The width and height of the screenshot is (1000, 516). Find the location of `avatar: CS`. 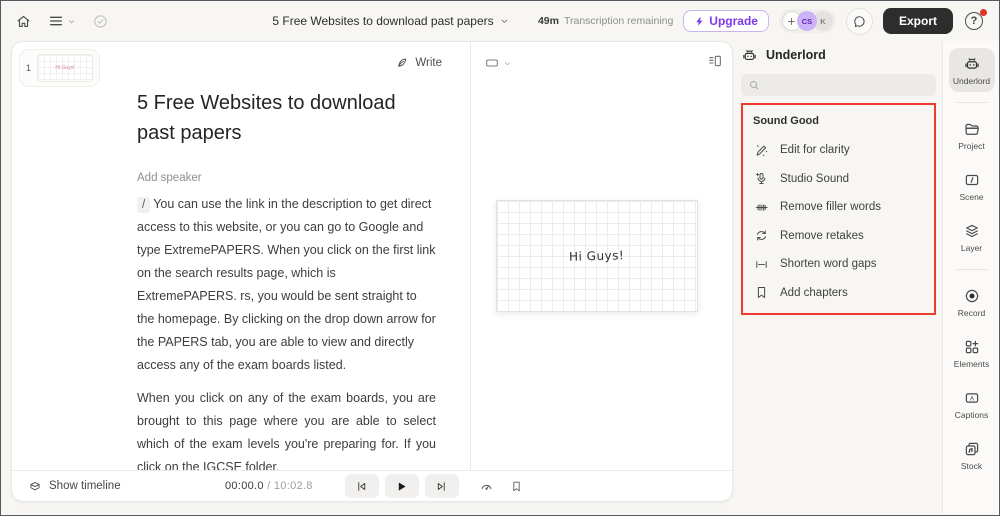

avatar: CS is located at coordinates (806, 21).